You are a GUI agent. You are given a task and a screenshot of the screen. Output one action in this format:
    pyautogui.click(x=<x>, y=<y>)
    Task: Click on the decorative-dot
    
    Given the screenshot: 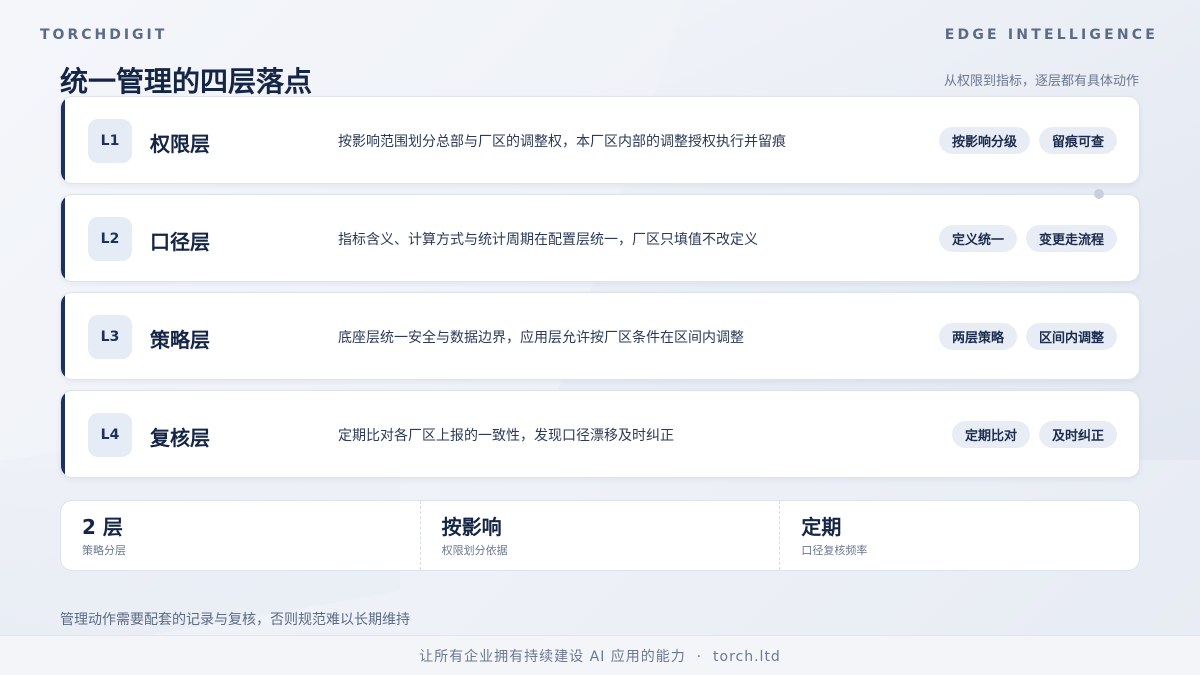 What is the action you would take?
    pyautogui.click(x=1099, y=194)
    